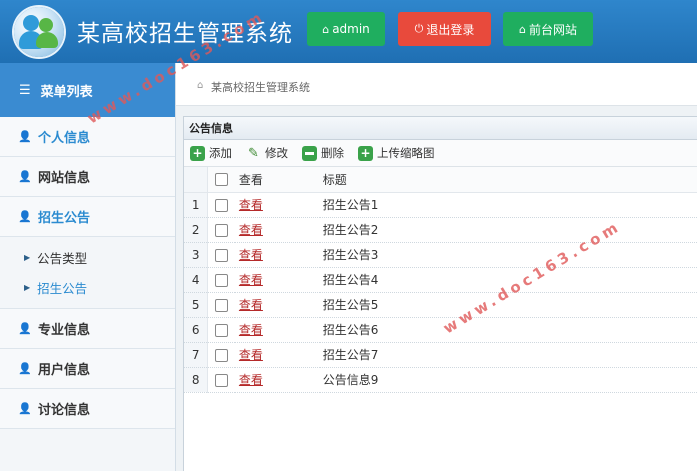 Image resolution: width=697 pixels, height=471 pixels. What do you see at coordinates (27, 287) in the screenshot?
I see `caret-right-icon: ▶` at bounding box center [27, 287].